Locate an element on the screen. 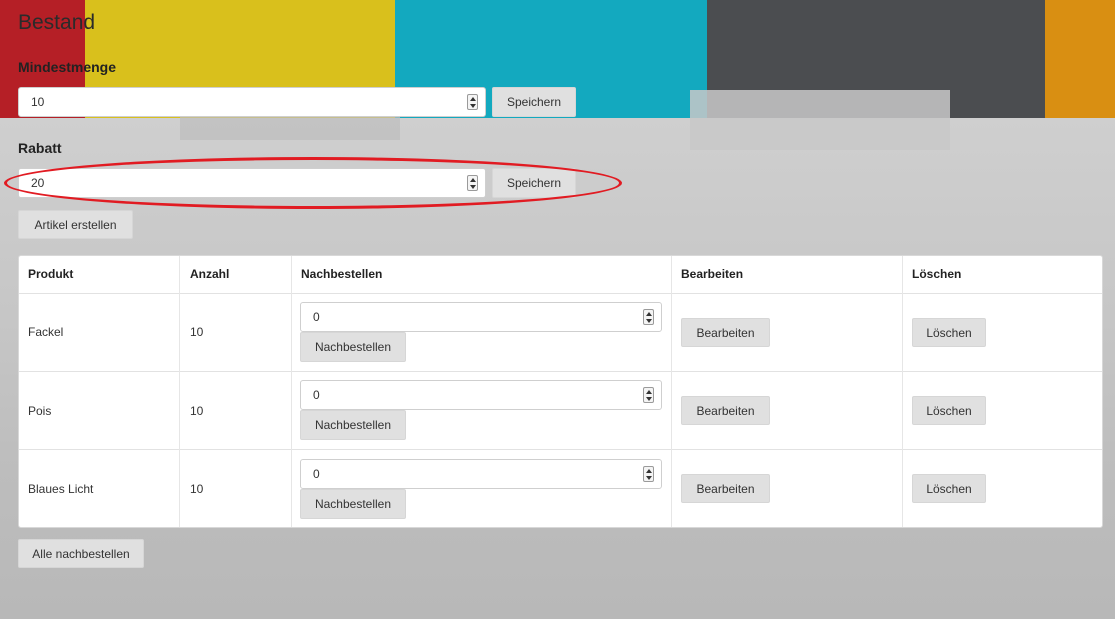  column-header-edit: Bearbeiten is located at coordinates (712, 274).